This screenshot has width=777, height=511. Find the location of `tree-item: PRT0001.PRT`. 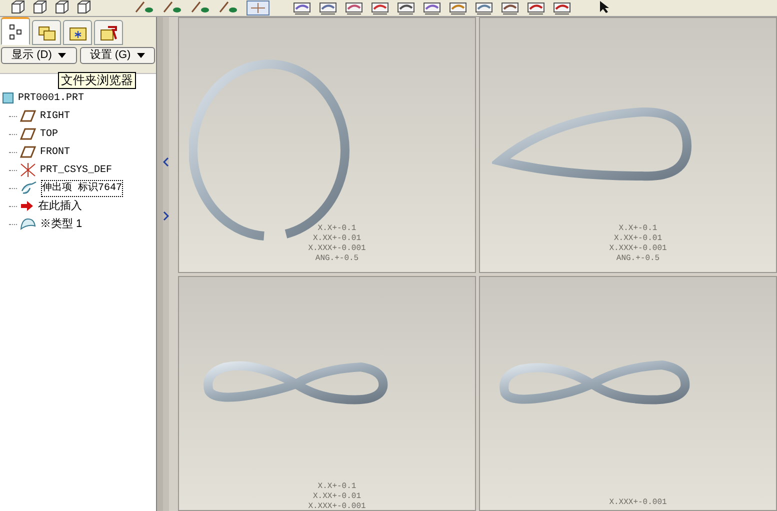

tree-item: PRT0001.PRT is located at coordinates (51, 98).